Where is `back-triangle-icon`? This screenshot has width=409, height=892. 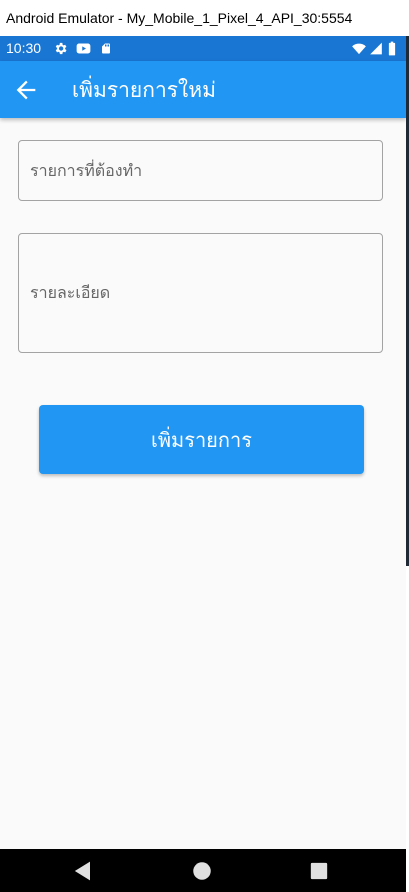 back-triangle-icon is located at coordinates (83, 871).